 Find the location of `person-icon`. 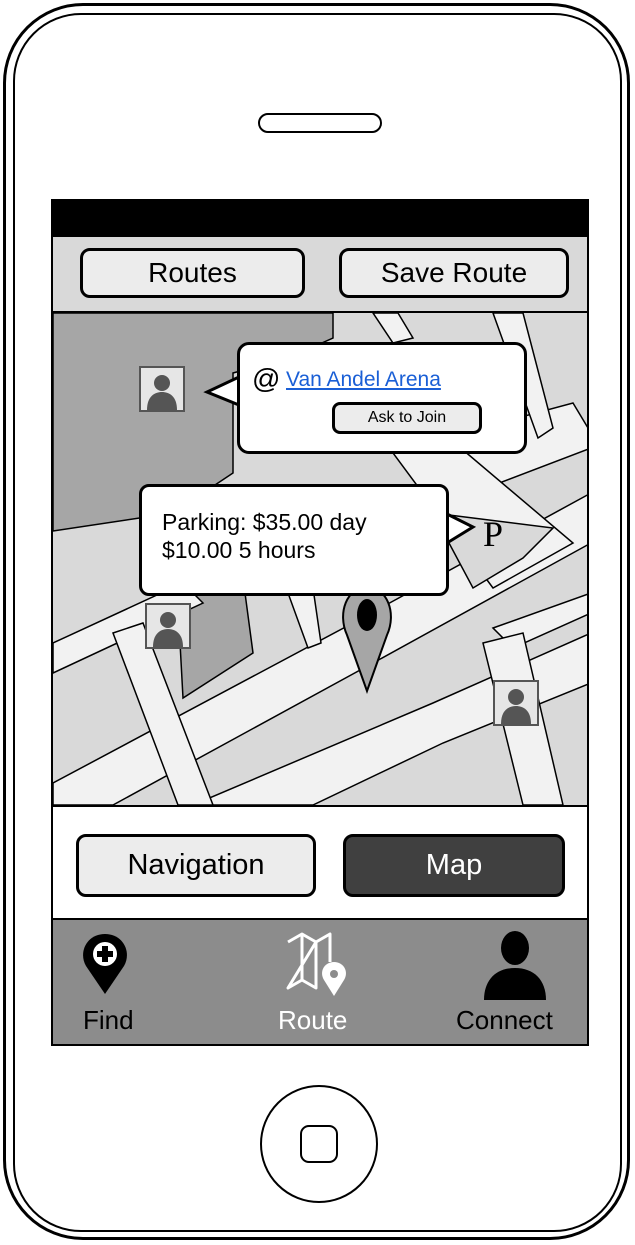

person-icon is located at coordinates (515, 965).